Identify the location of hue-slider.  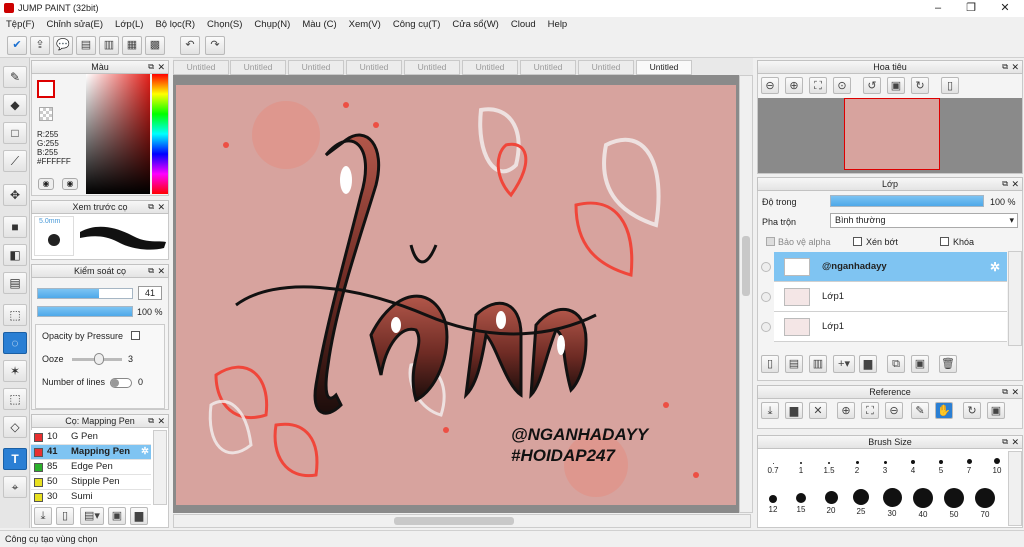
(160, 134).